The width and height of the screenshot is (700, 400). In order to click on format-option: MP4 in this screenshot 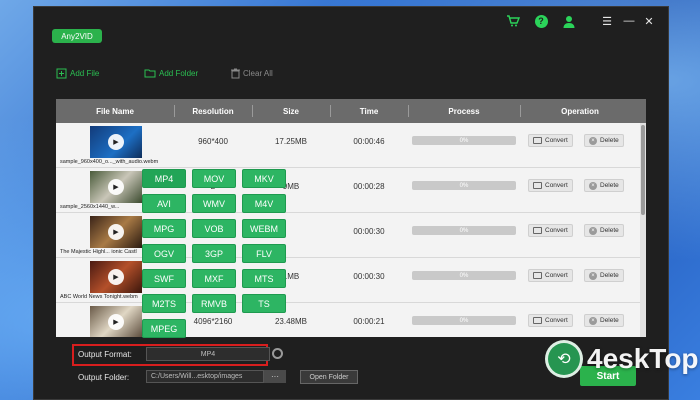, I will do `click(164, 178)`.